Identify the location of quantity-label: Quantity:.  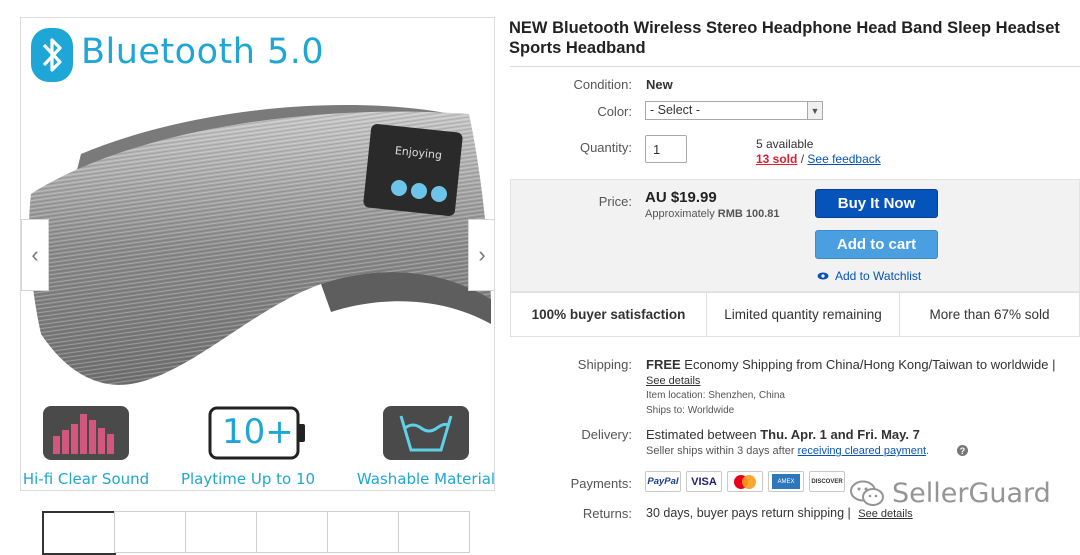
(605, 147).